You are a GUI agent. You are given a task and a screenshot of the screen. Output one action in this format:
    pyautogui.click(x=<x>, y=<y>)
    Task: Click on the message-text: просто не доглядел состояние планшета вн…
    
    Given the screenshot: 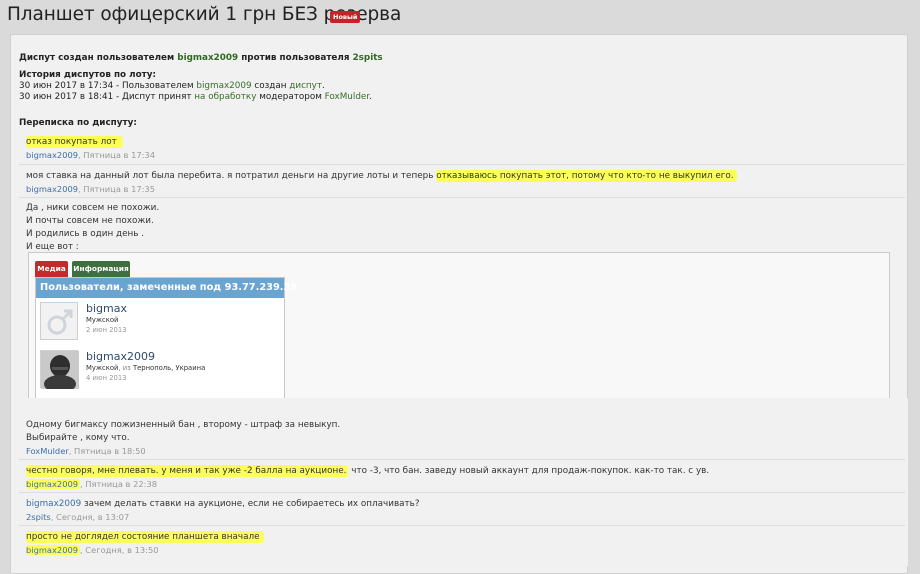 What is the action you would take?
    pyautogui.click(x=145, y=537)
    